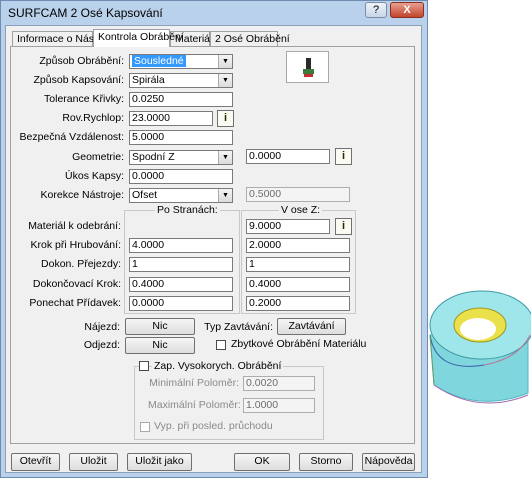 This screenshot has width=531, height=480. What do you see at coordinates (194, 383) in the screenshot?
I see `min-polomer-label: Minimální Poloměr:` at bounding box center [194, 383].